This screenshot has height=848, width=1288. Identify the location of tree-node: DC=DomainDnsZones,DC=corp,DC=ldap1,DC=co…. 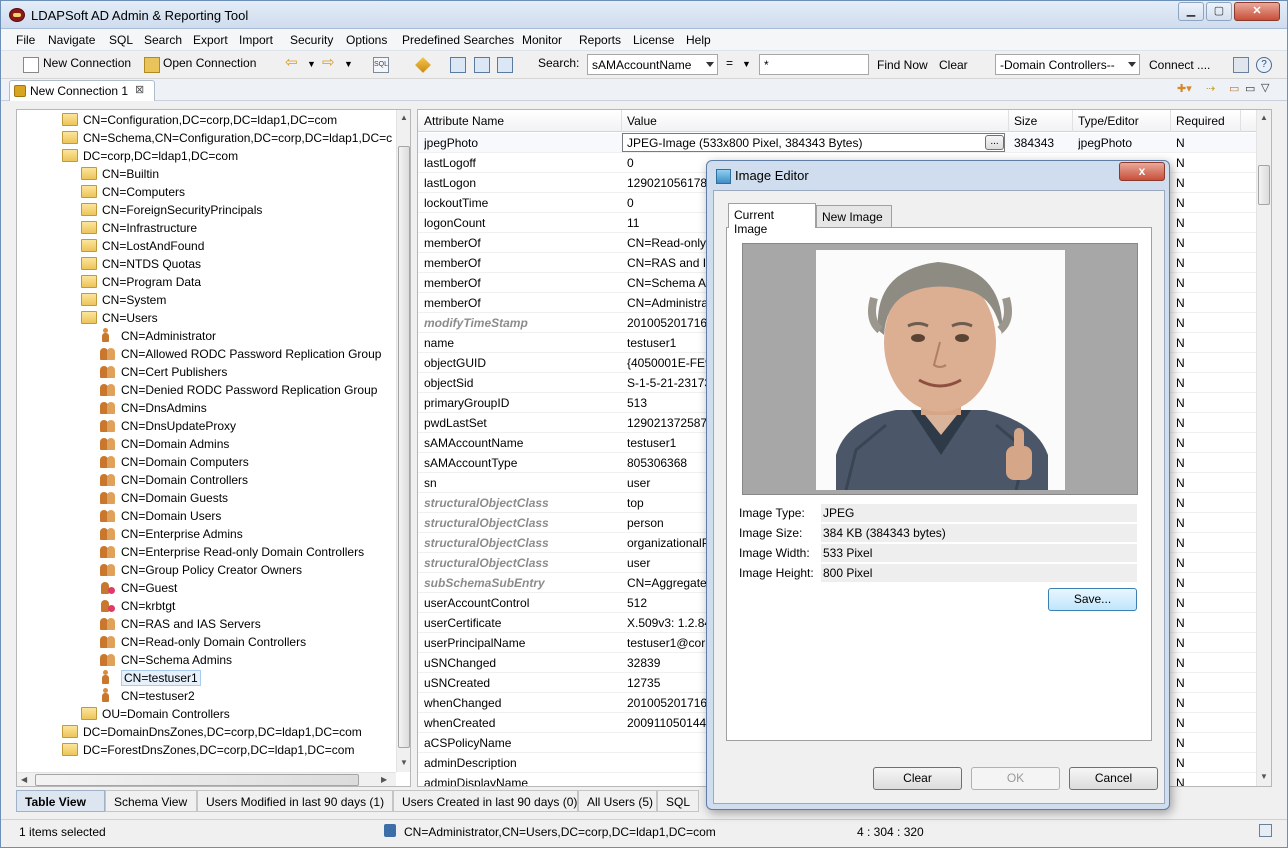
(206, 732).